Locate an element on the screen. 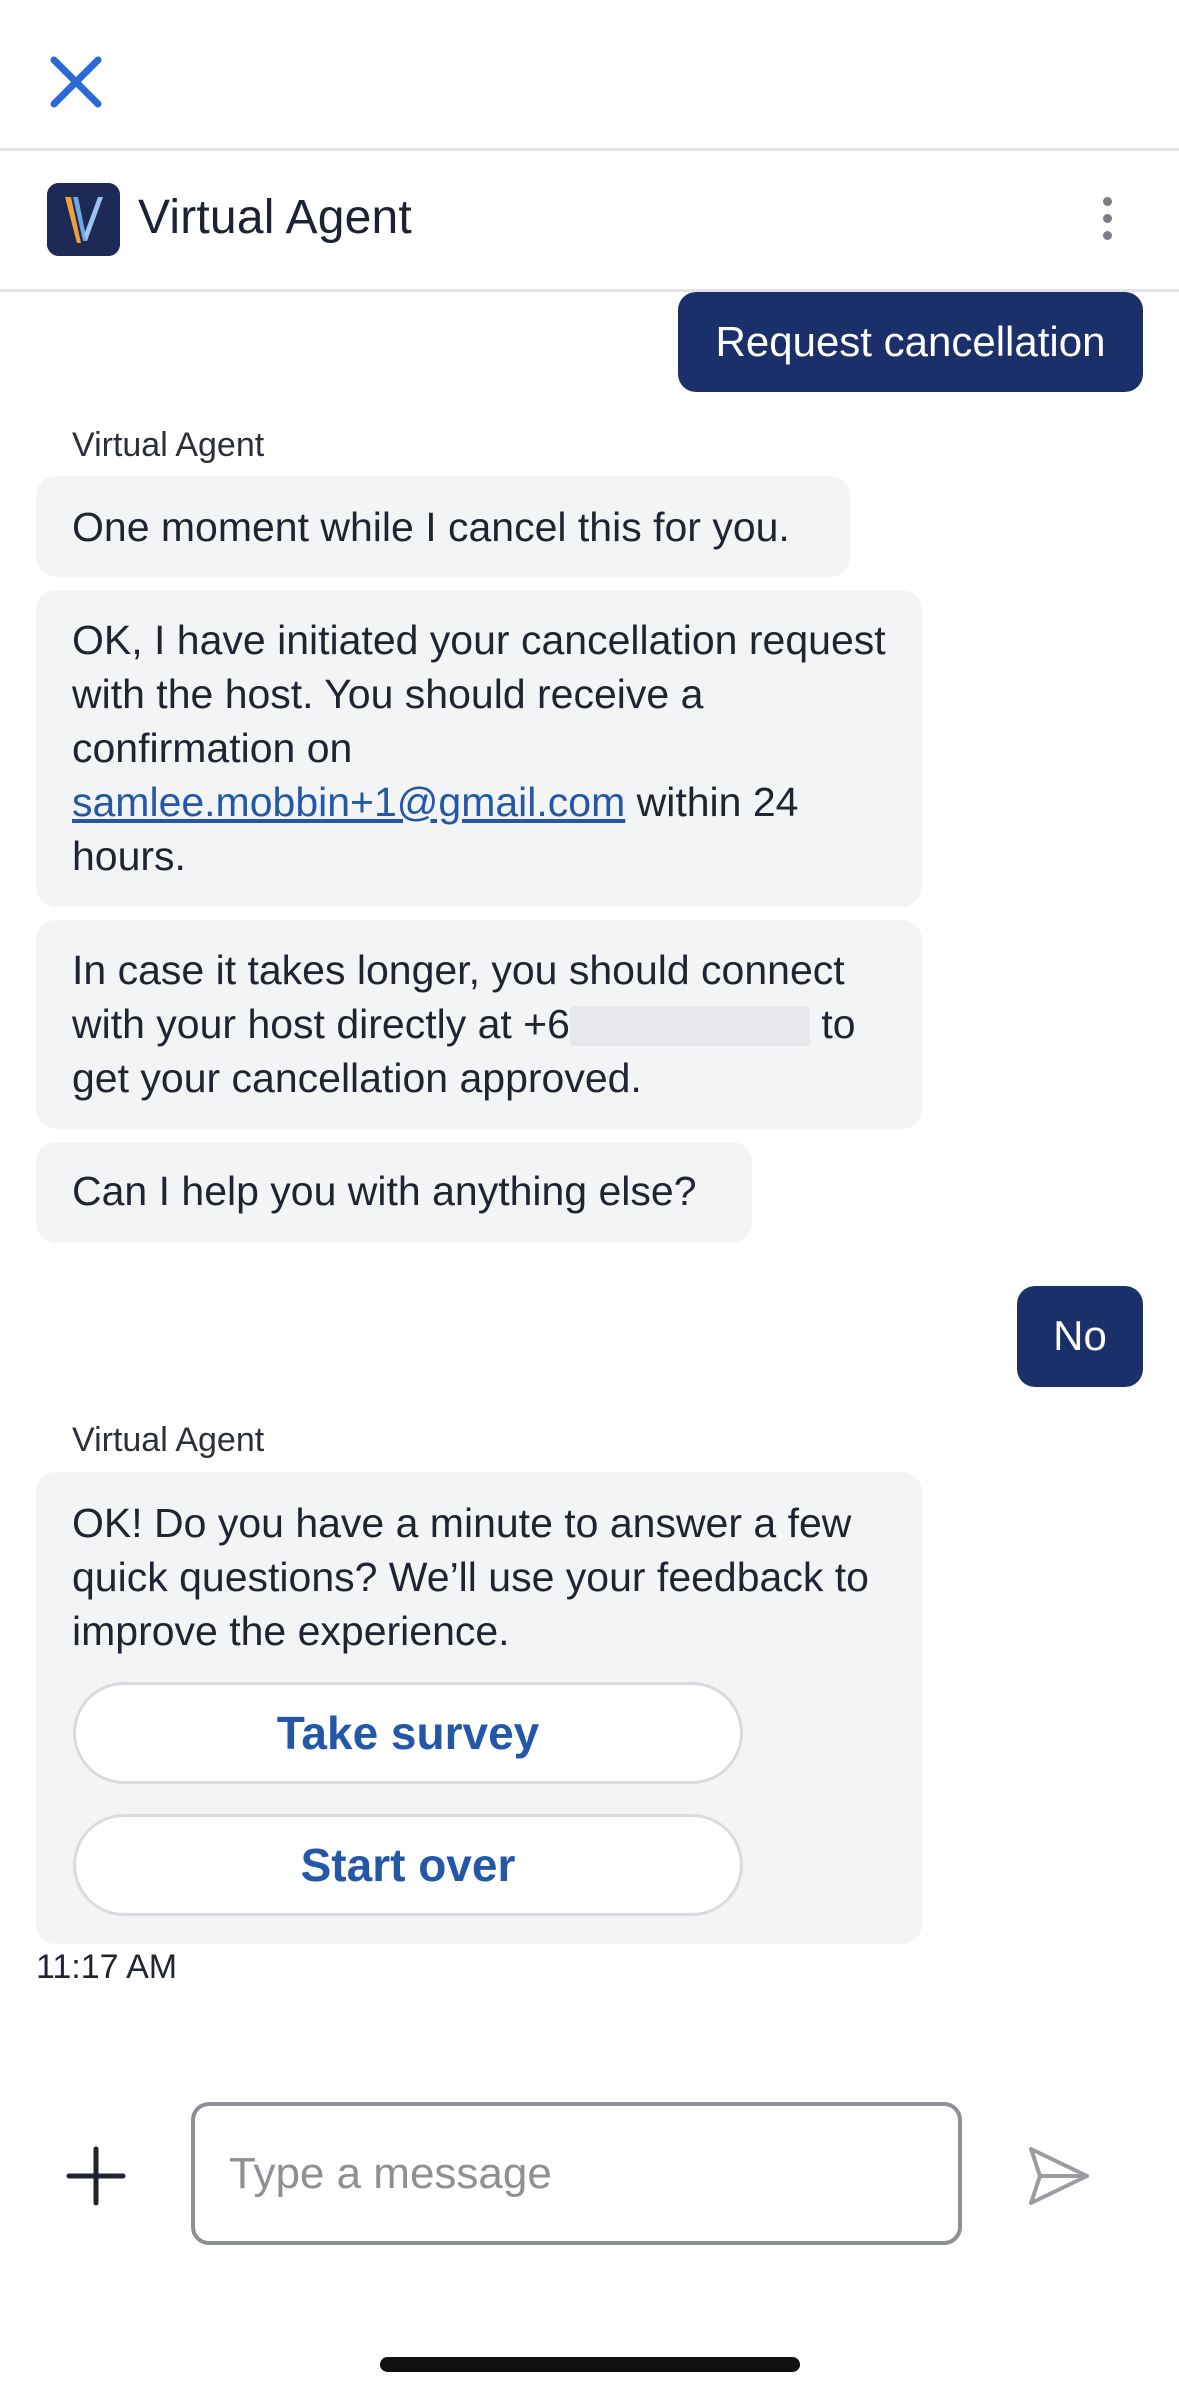  plus-icon is located at coordinates (96, 2176).